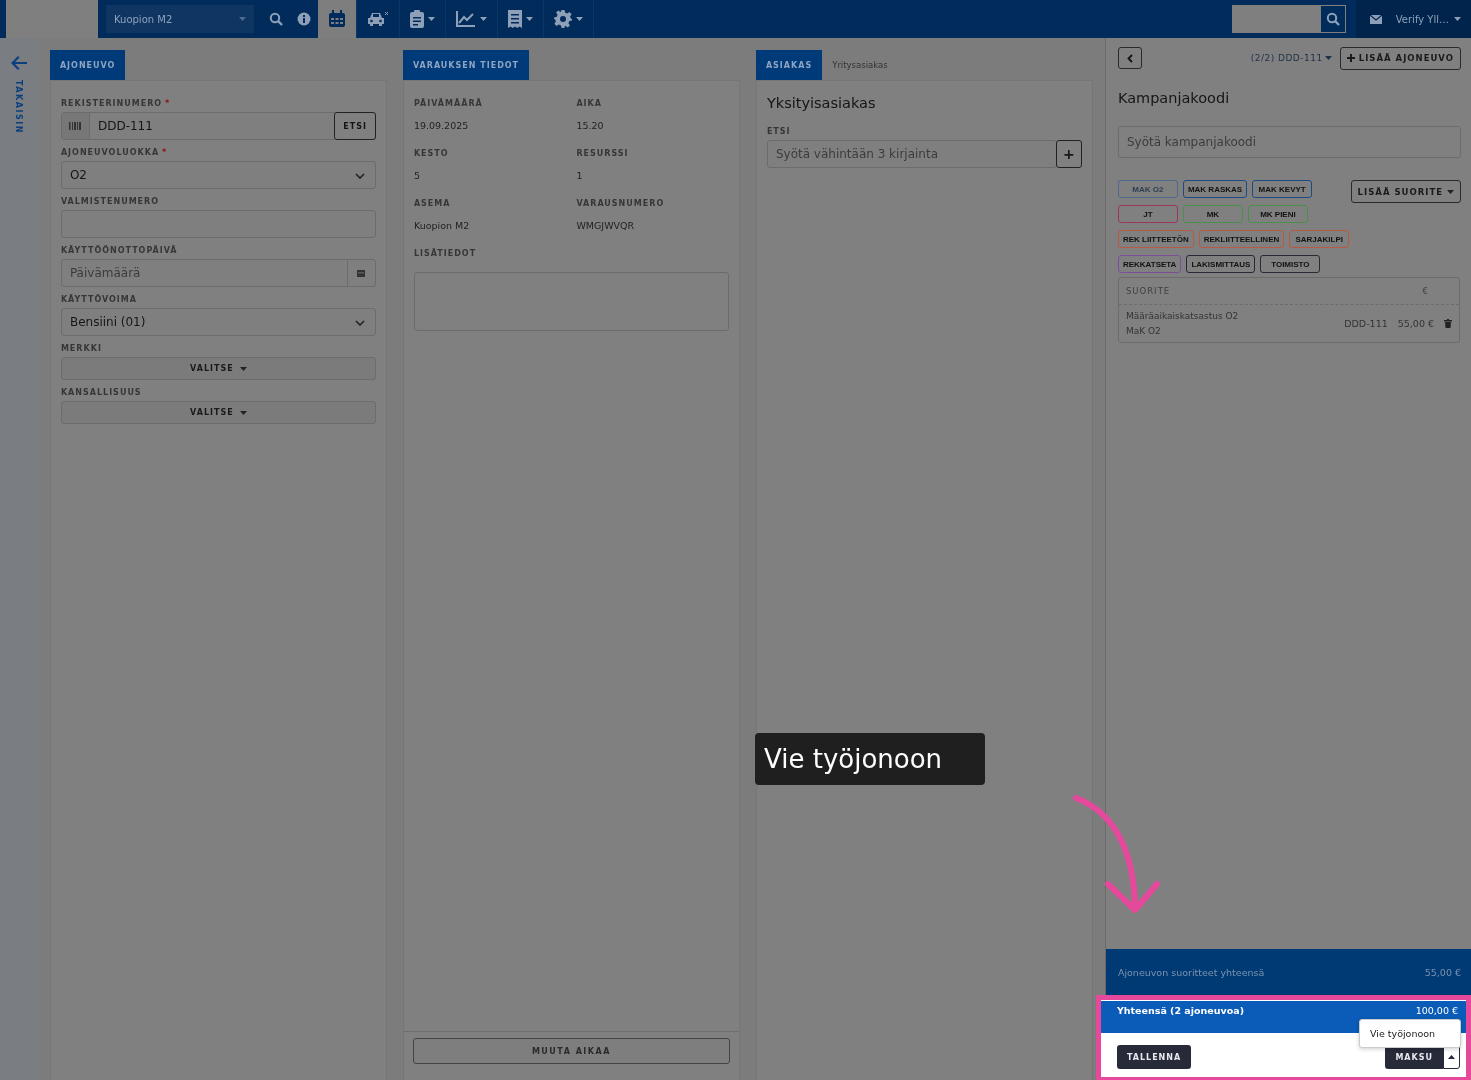  I want to click on service-tag: REKLIITTEELLINEN, so click(1241, 239).